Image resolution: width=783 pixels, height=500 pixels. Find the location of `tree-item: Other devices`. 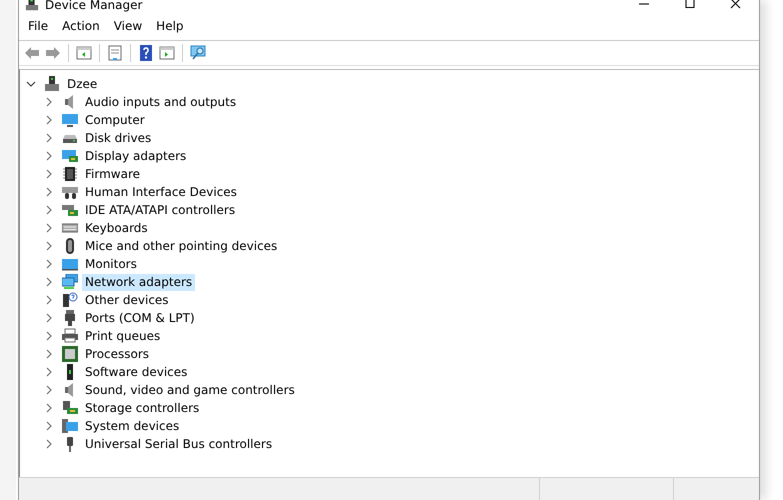

tree-item: Other devices is located at coordinates (127, 300).